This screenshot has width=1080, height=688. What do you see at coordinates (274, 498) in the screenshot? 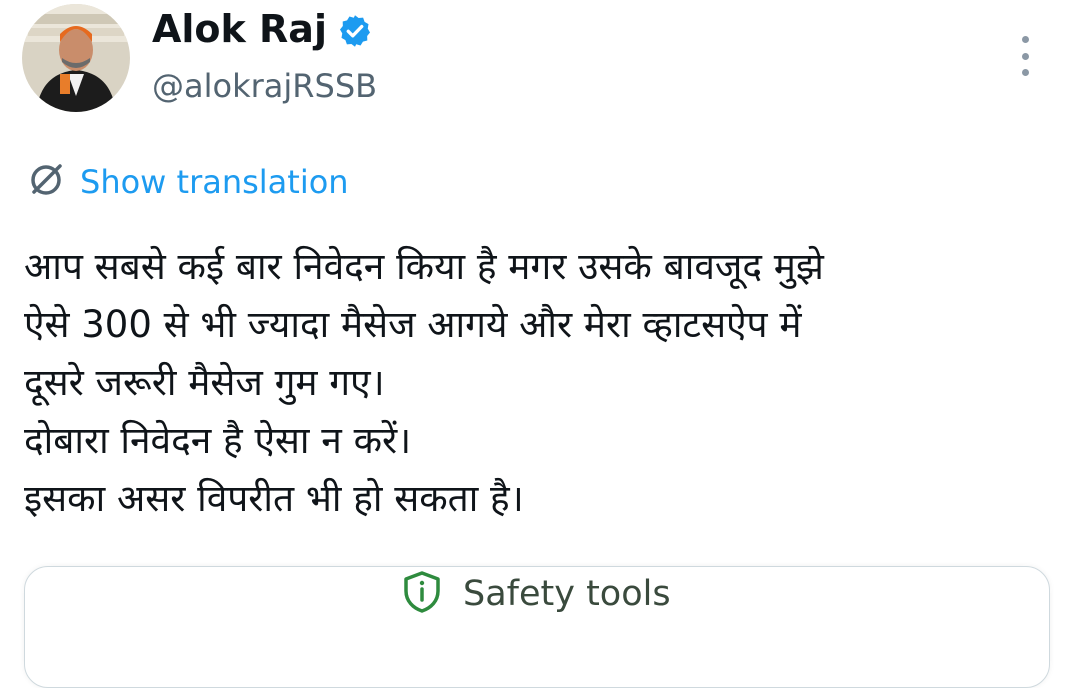
I see `tweet-line: इसका असर विपरीत भी हो सकता है।` at bounding box center [274, 498].